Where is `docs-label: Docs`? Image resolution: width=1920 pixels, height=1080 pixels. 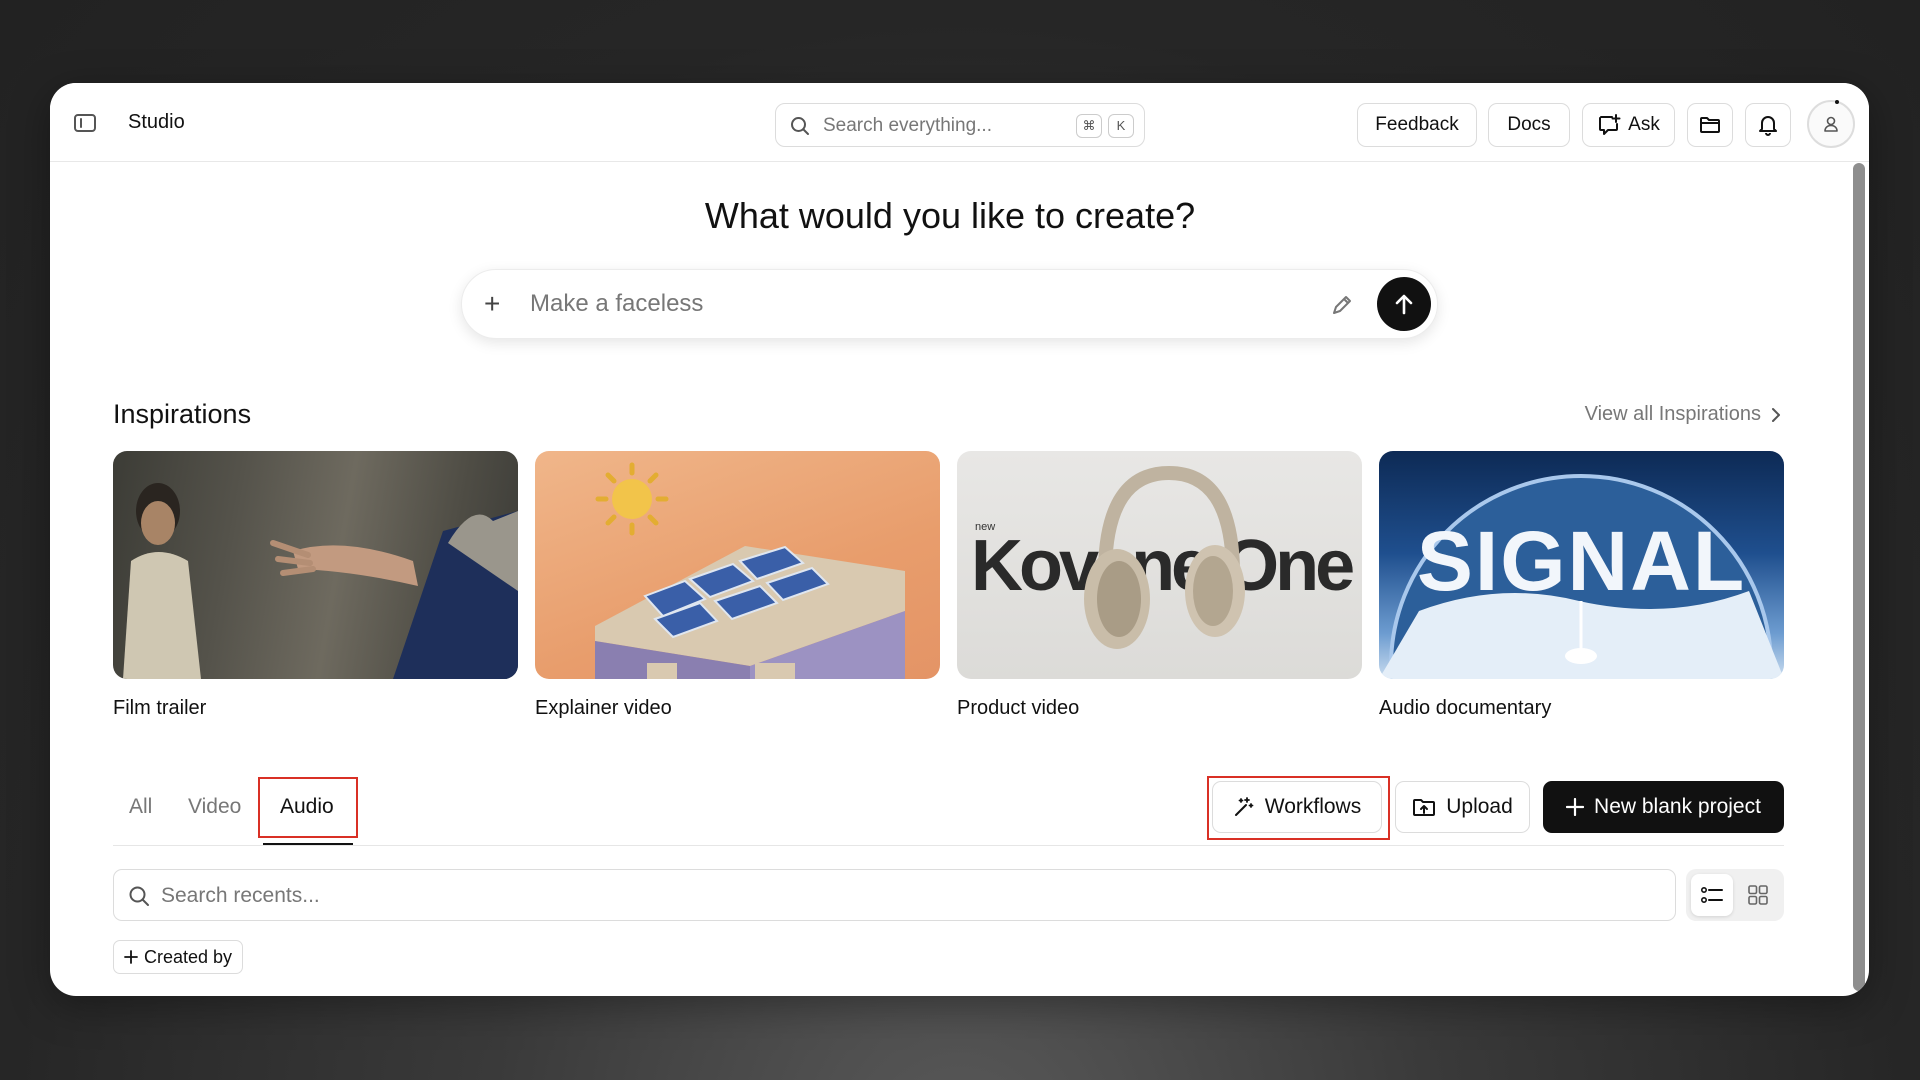 docs-label: Docs is located at coordinates (1529, 124).